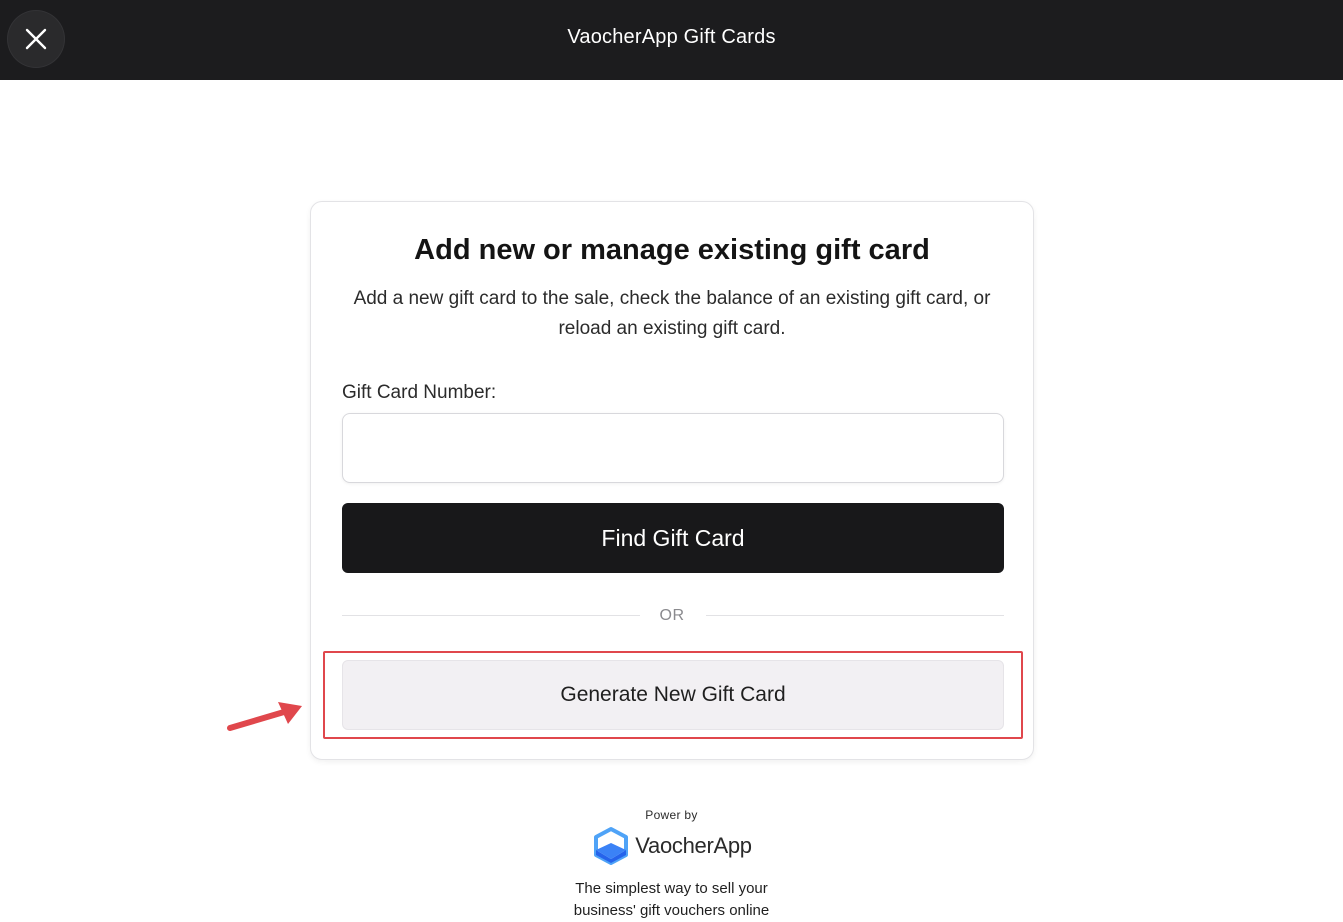  I want to click on vaocherapp-logo-icon, so click(611, 846).